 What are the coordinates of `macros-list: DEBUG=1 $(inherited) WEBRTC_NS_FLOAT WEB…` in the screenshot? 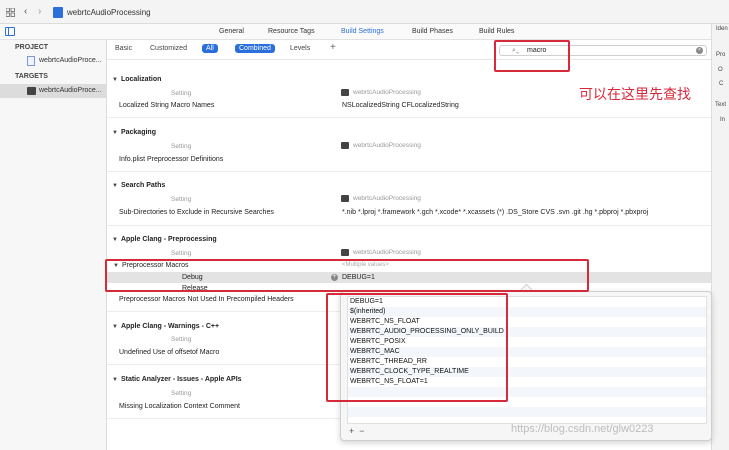 It's located at (527, 360).